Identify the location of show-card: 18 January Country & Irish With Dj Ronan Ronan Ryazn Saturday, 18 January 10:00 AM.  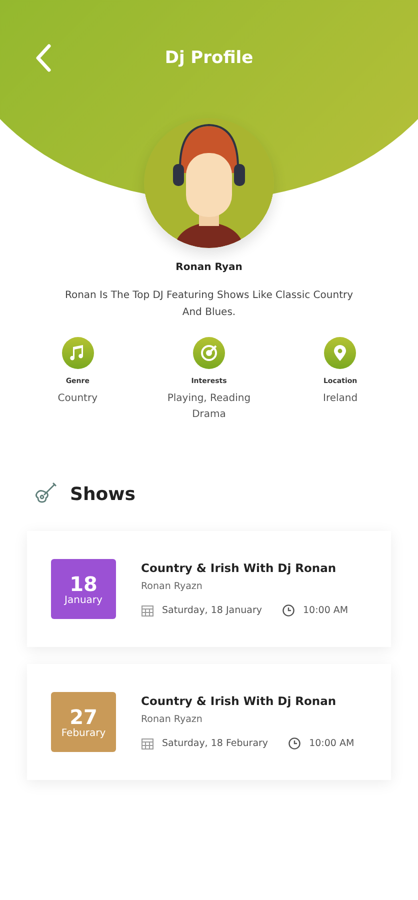
(209, 589).